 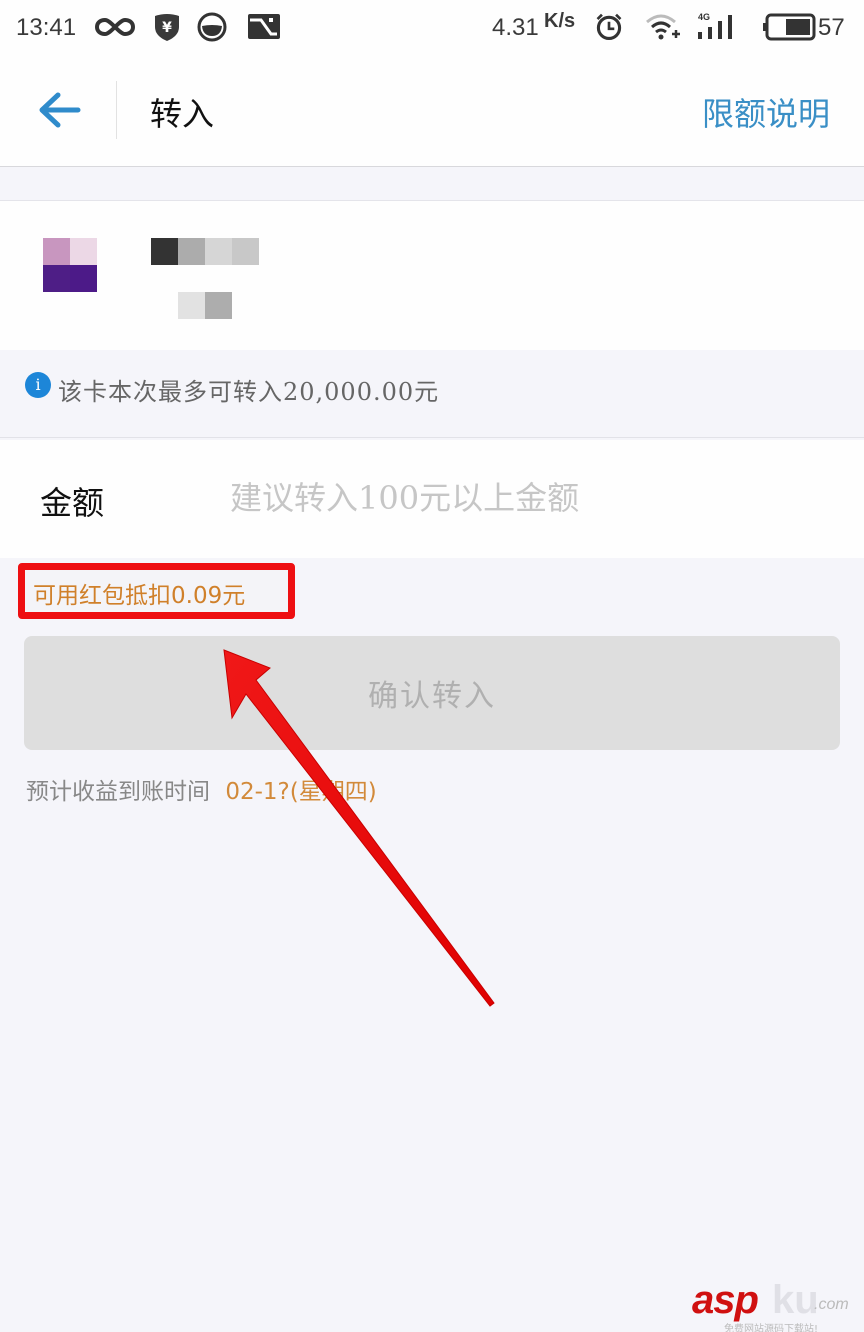 I want to click on network-speed: 4.31, so click(x=515, y=27).